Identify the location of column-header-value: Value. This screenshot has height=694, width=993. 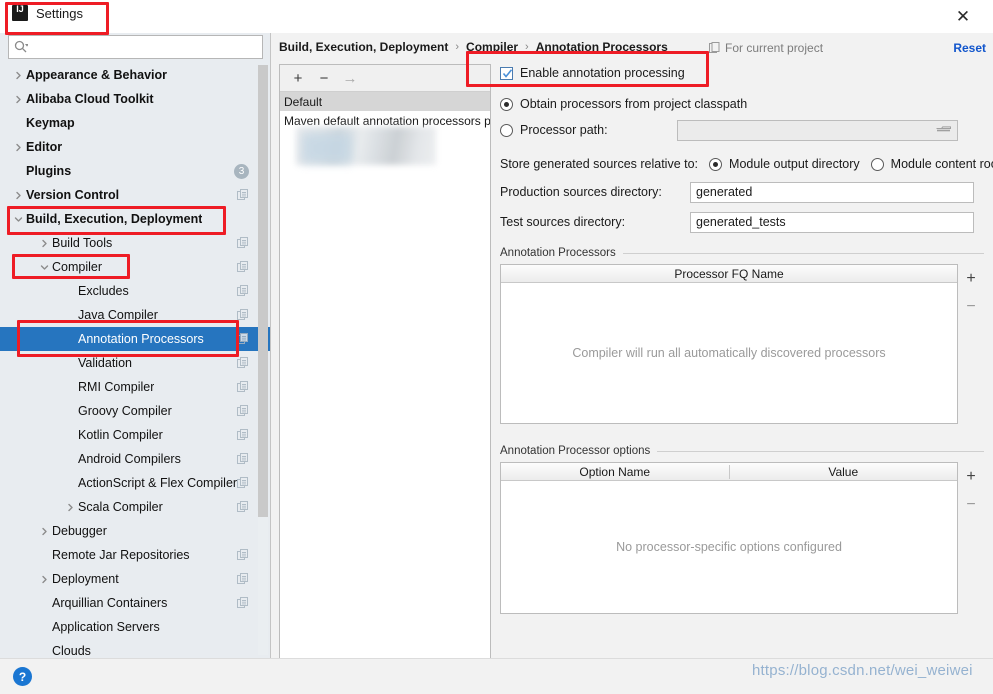
(843, 471).